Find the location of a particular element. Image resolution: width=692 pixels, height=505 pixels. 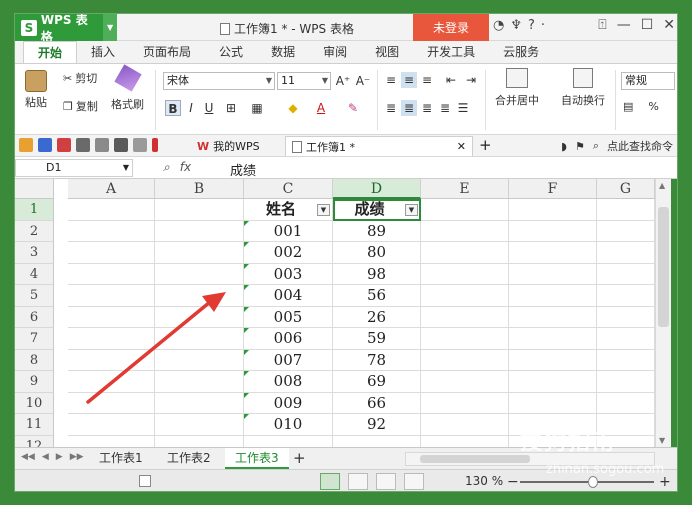

row-header-12: 12 is located at coordinates (34, 441).